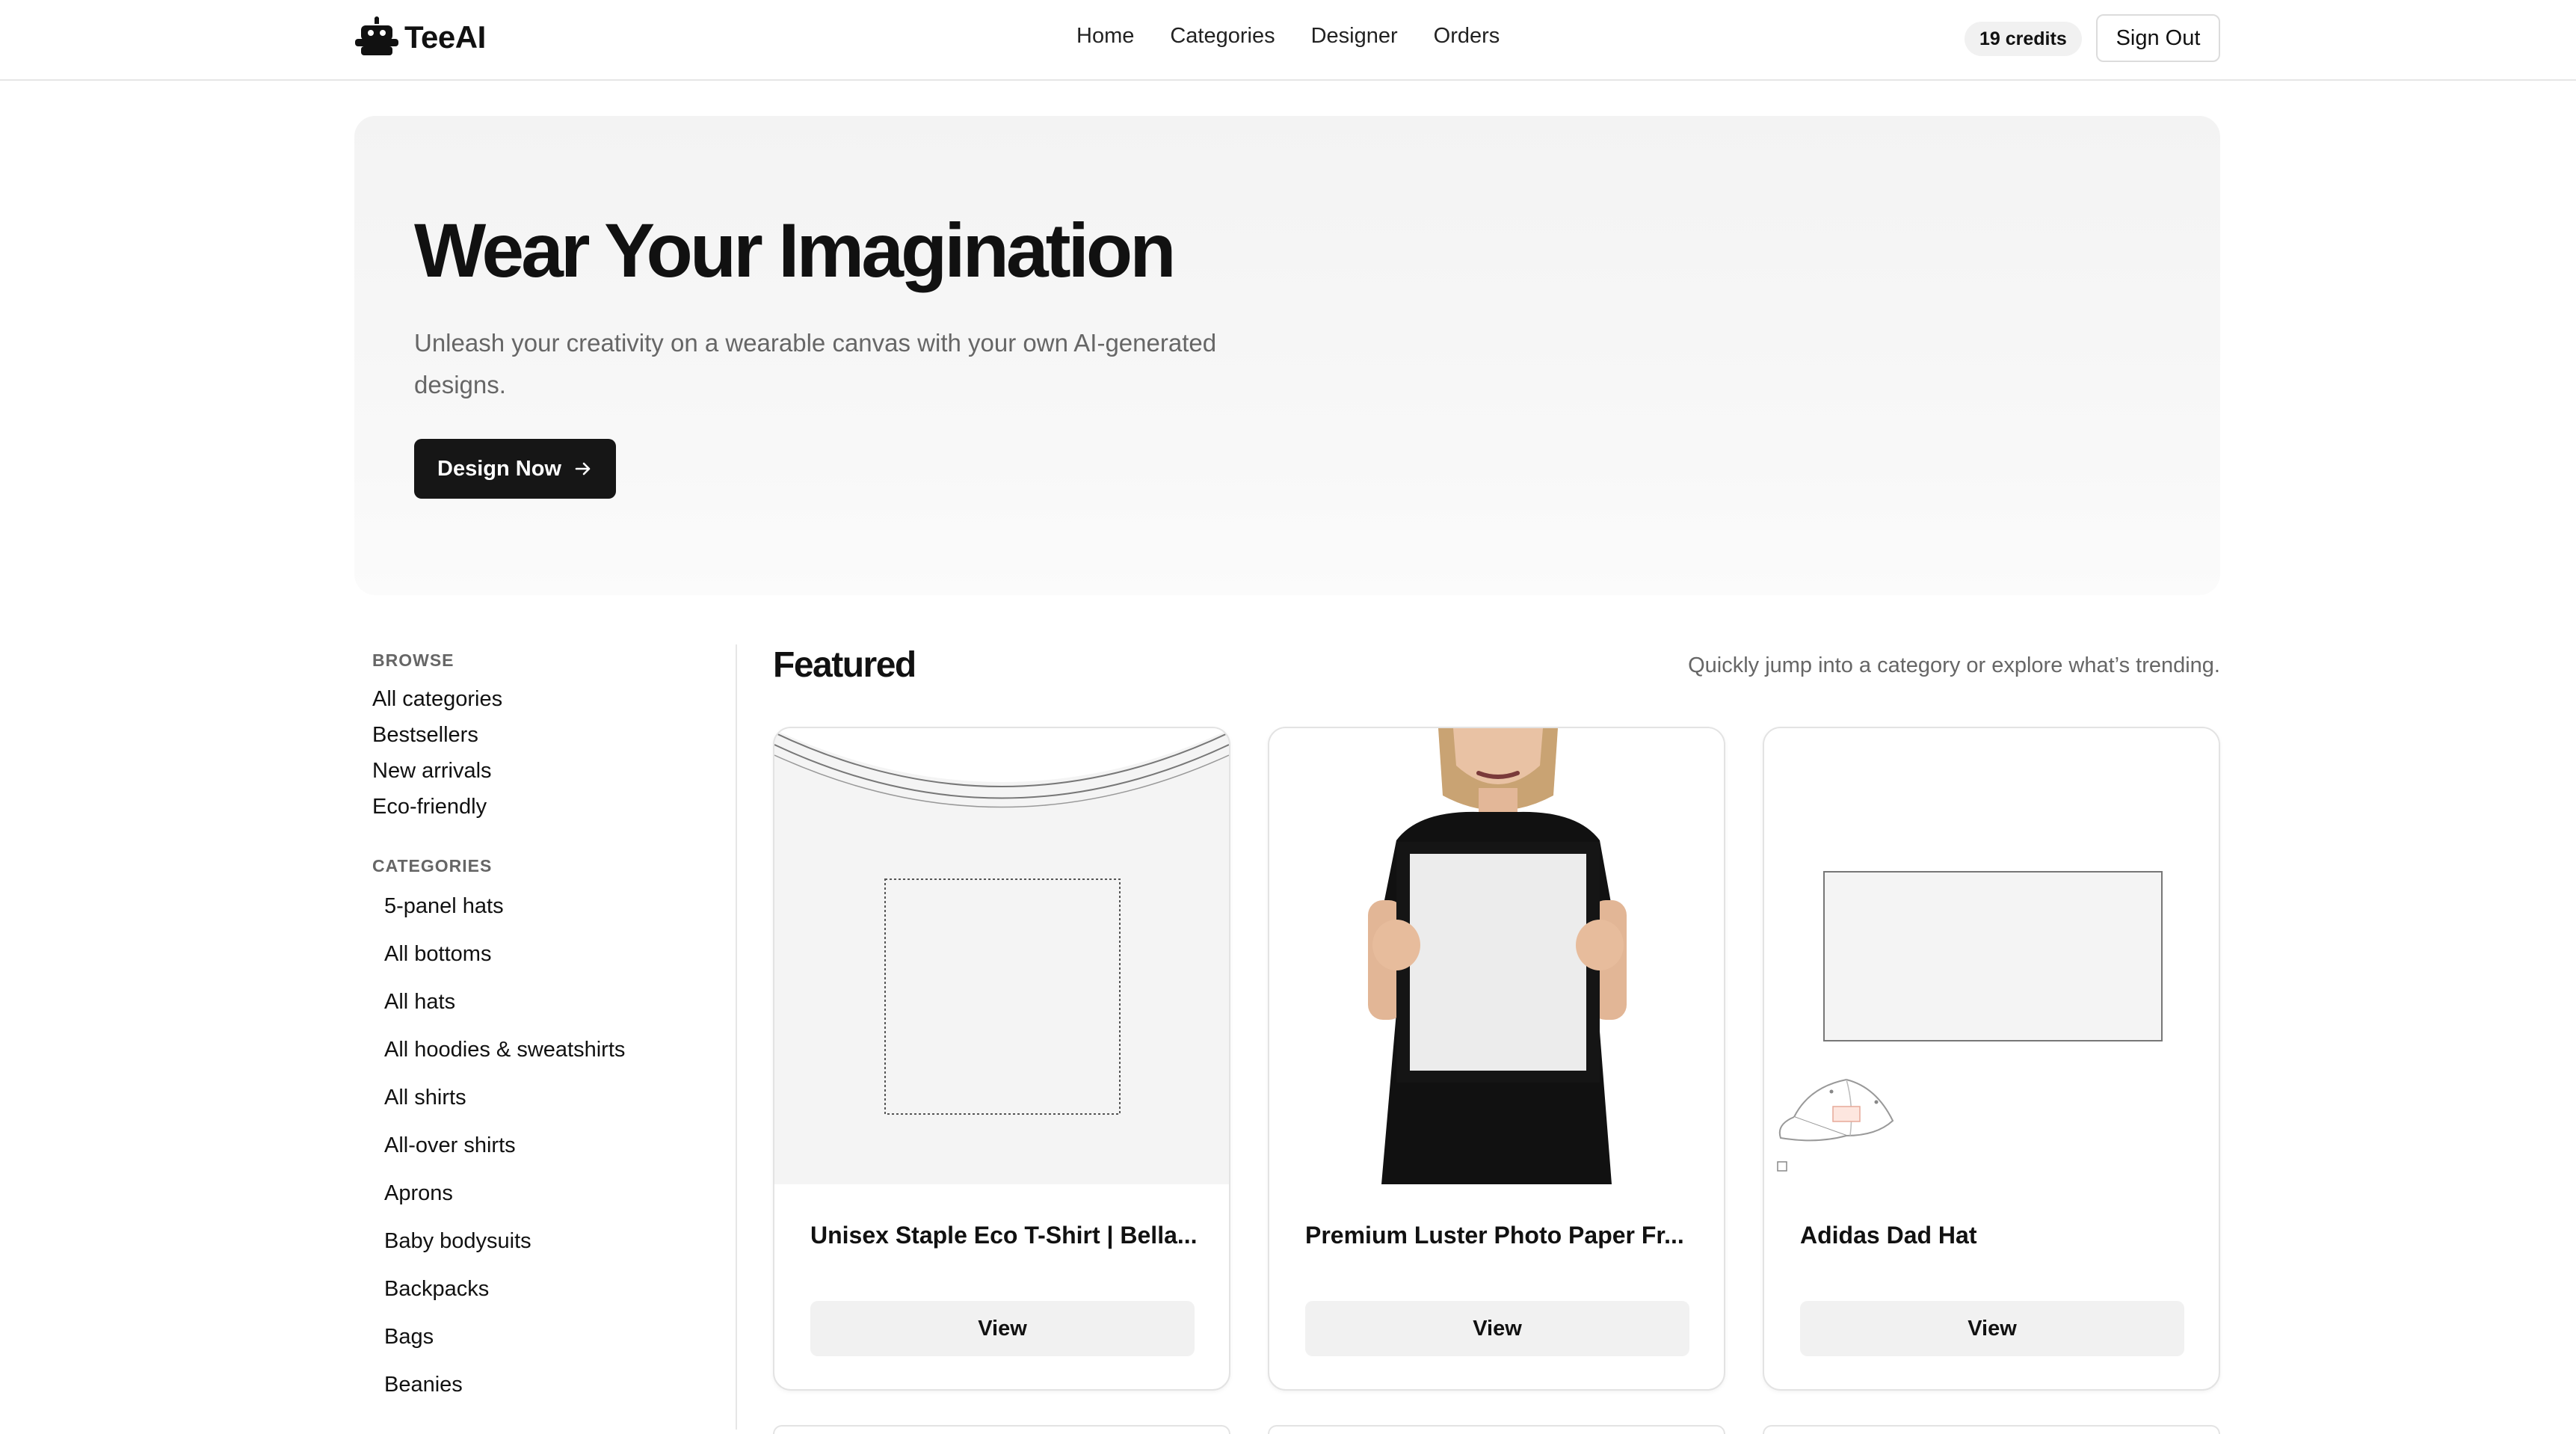 Image resolution: width=2576 pixels, height=1434 pixels. What do you see at coordinates (1888, 1235) in the screenshot?
I see `product-name: Adidas Dad Hat` at bounding box center [1888, 1235].